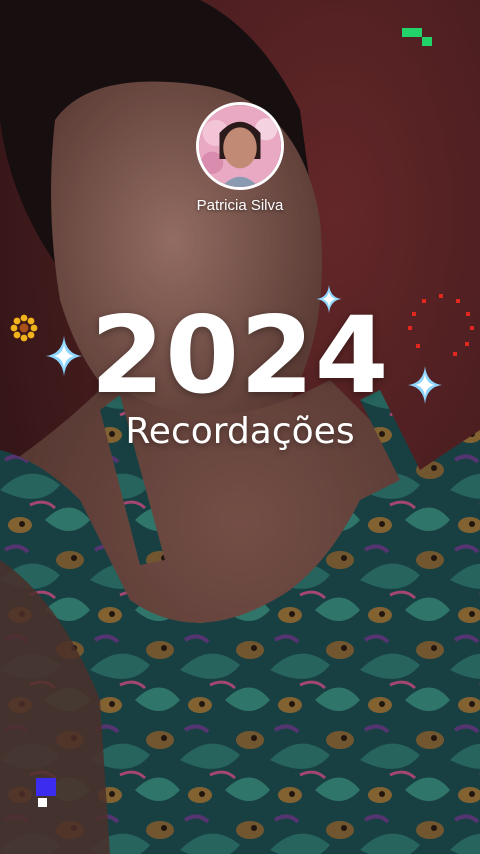  What do you see at coordinates (240, 205) in the screenshot?
I see `profile-name: Patricia Silva` at bounding box center [240, 205].